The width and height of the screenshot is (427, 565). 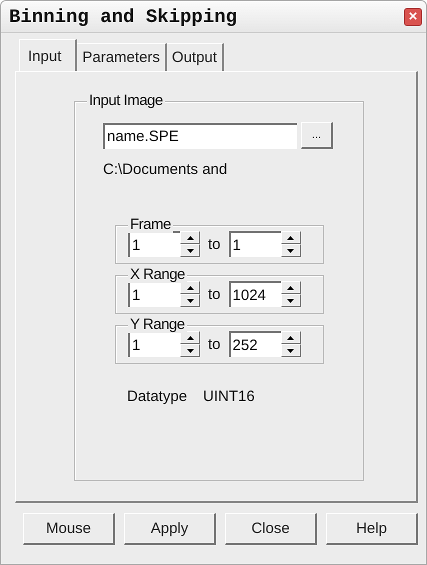 What do you see at coordinates (254, 344) in the screenshot?
I see `number-field: 252` at bounding box center [254, 344].